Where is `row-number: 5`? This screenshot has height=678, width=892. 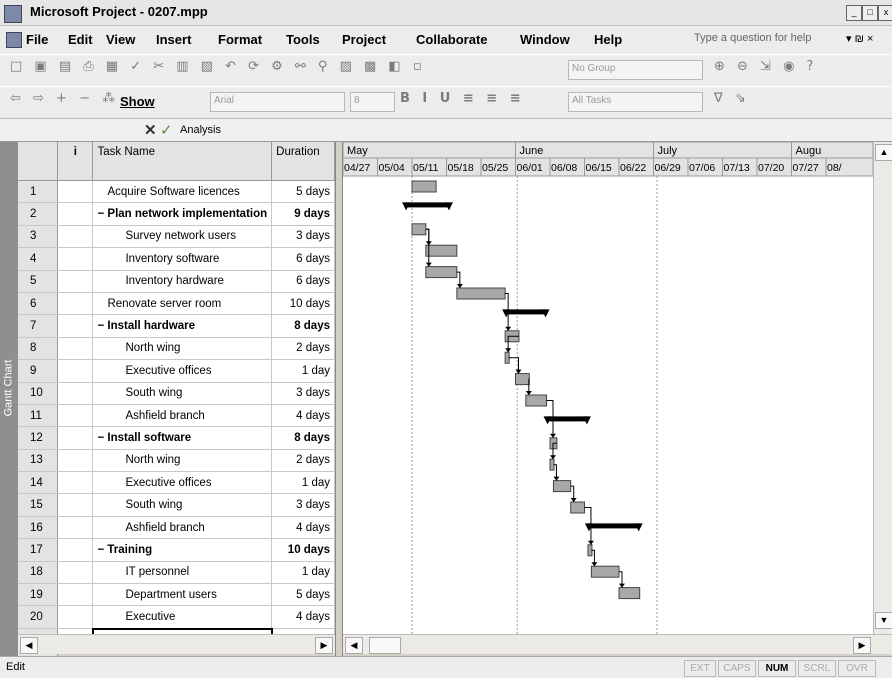
row-number: 5 is located at coordinates (38, 281).